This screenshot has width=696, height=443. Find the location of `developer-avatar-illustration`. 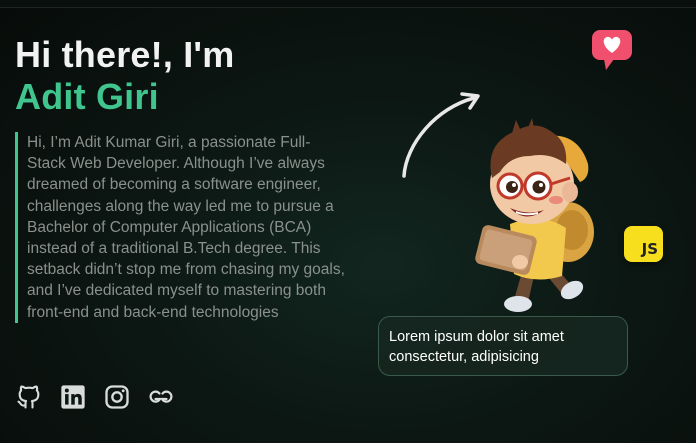

developer-avatar-illustration is located at coordinates (534, 215).